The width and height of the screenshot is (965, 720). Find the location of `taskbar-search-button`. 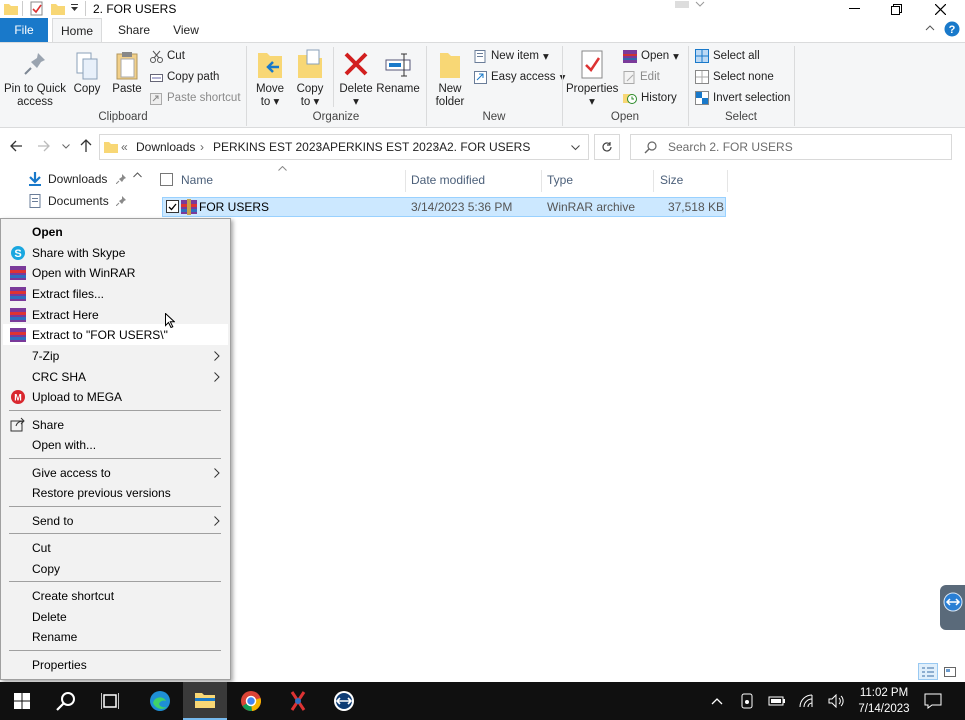

taskbar-search-button is located at coordinates (66, 701).